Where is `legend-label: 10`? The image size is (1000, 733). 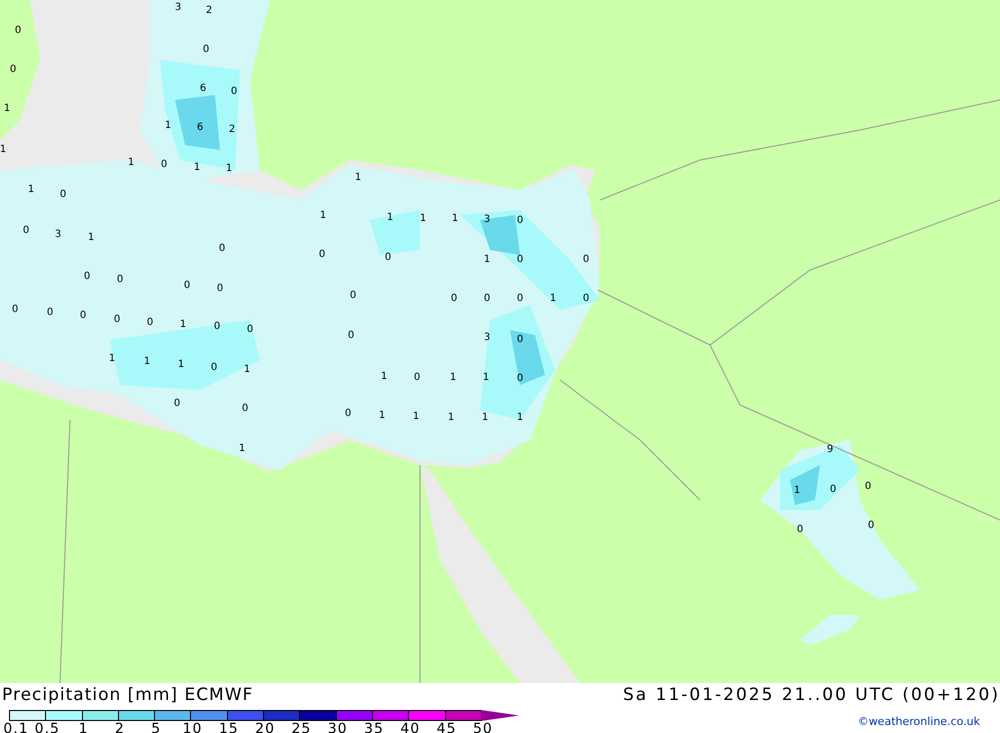
legend-label: 10 is located at coordinates (192, 727).